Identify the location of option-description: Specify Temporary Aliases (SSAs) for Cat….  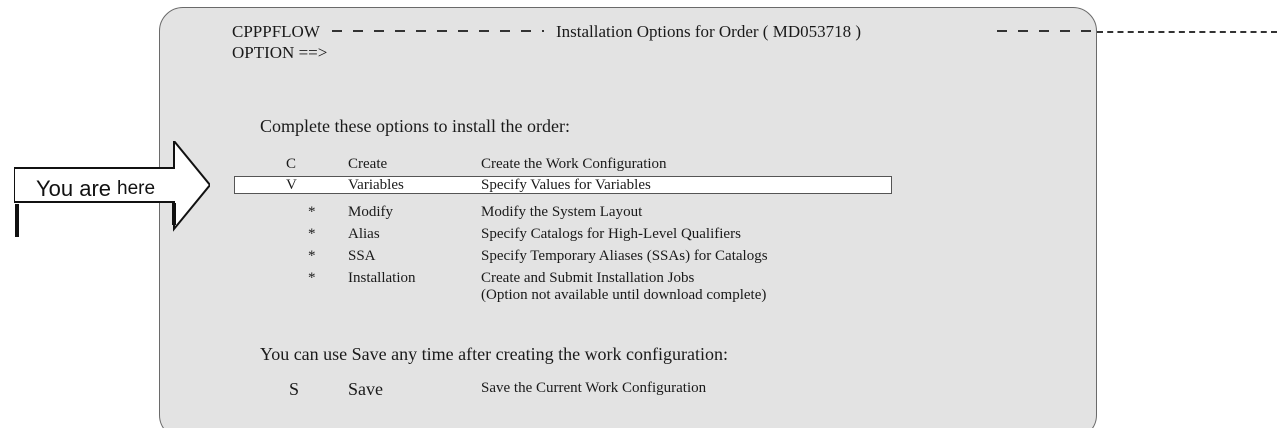
(624, 256).